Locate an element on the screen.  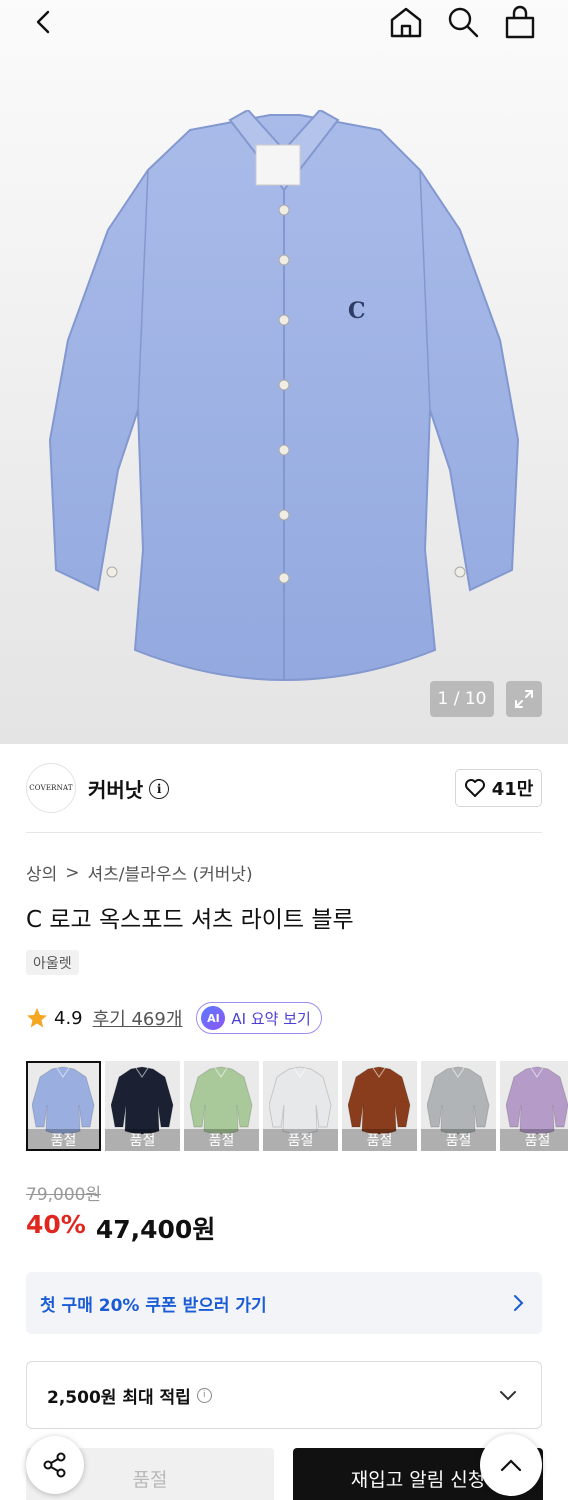
scroll-top-button is located at coordinates (511, 1465).